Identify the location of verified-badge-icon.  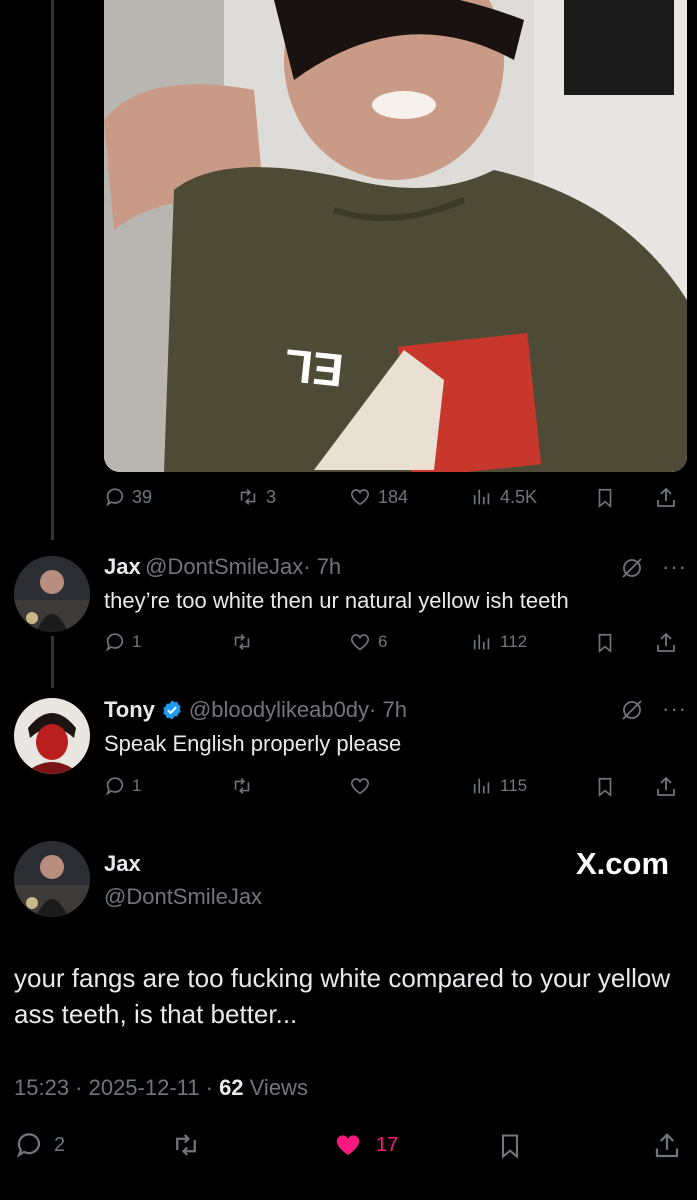
(172, 710).